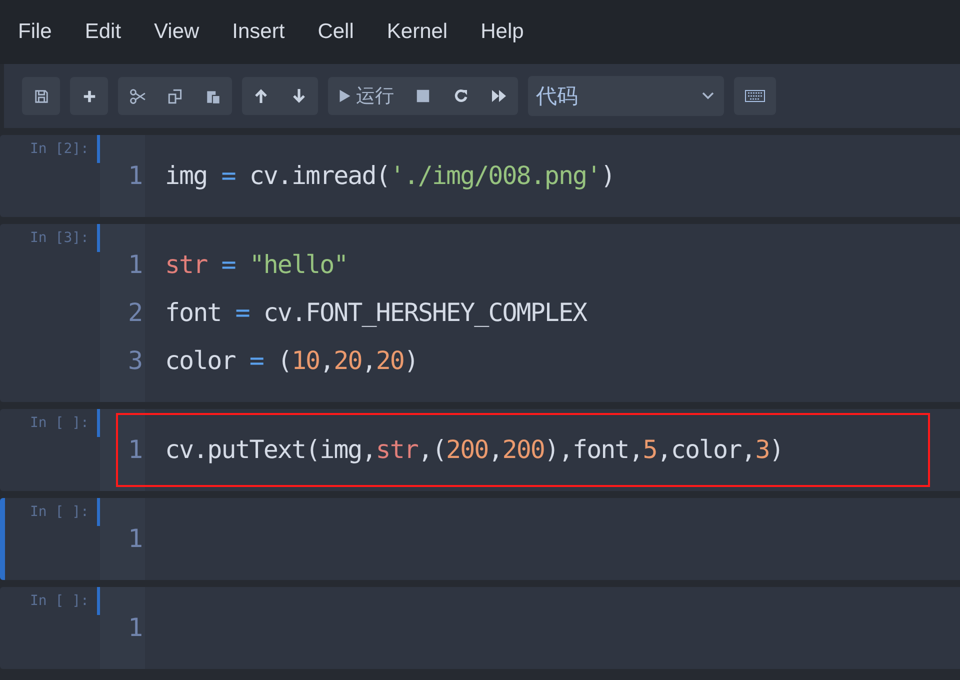 This screenshot has width=960, height=680. What do you see at coordinates (299, 96) in the screenshot?
I see `arrow-down-icon` at bounding box center [299, 96].